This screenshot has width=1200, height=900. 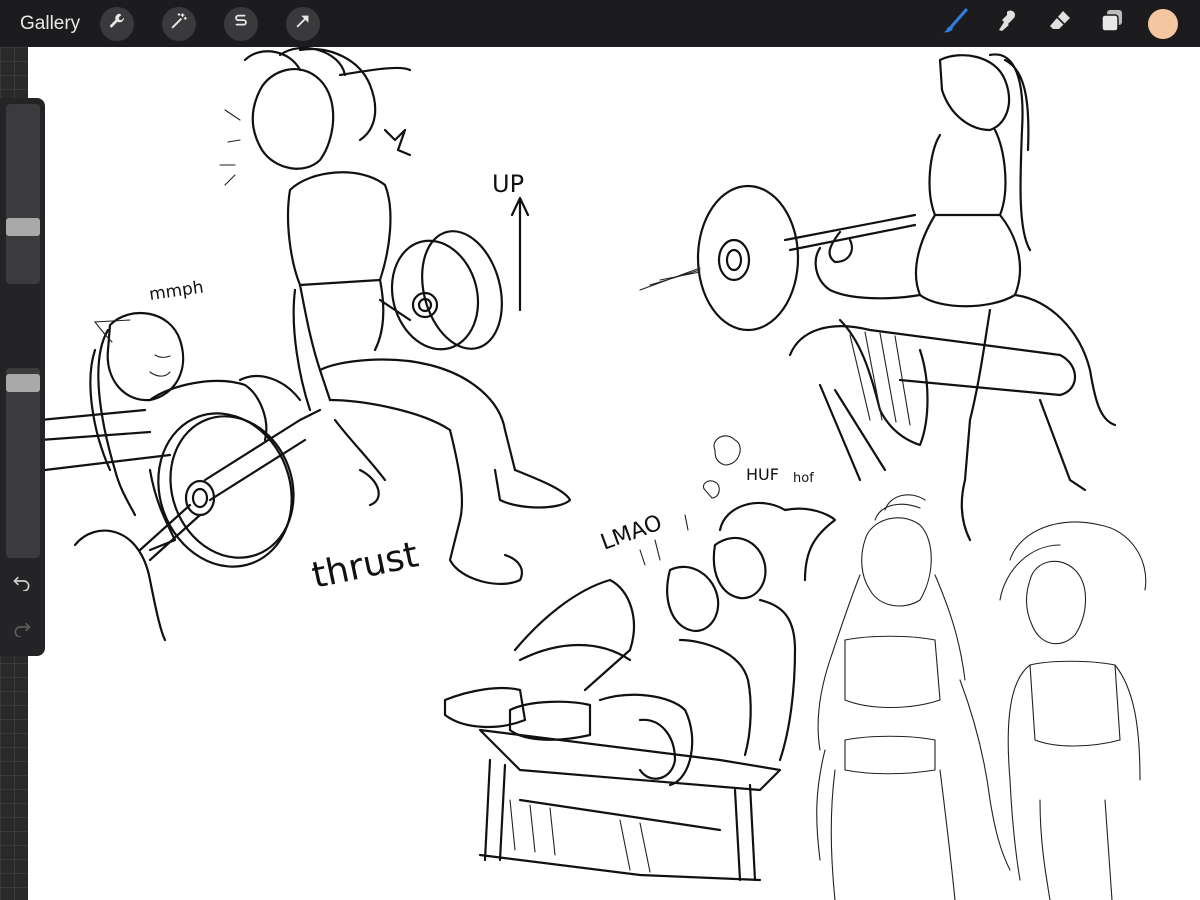 I want to click on sketch-bench-bottom, so click(x=630, y=805).